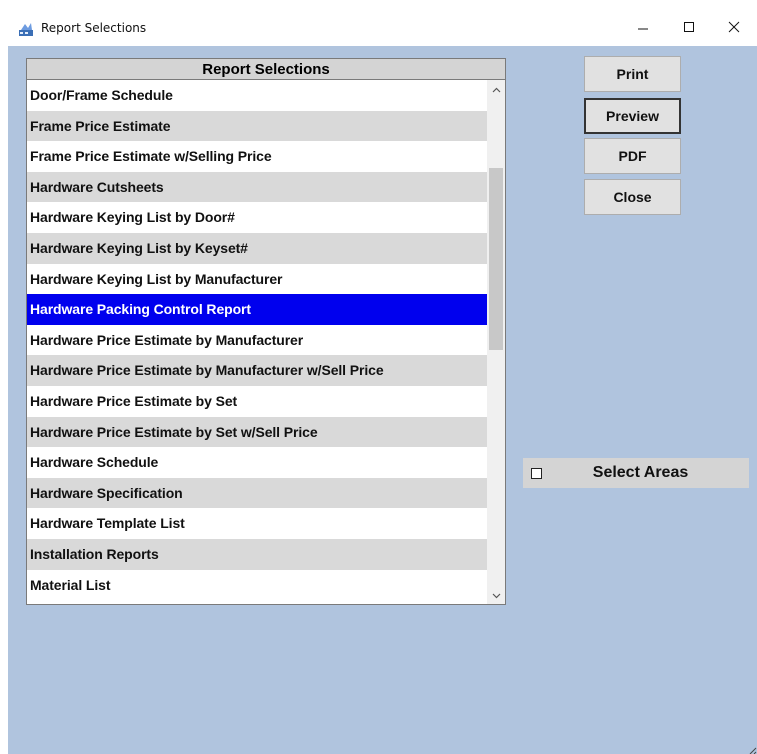 This screenshot has width=757, height=754. I want to click on maximize-button, so click(689, 27).